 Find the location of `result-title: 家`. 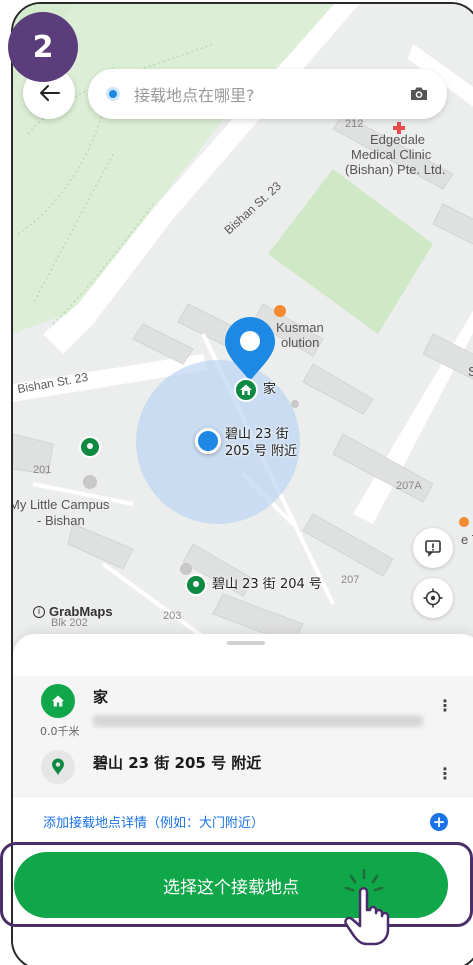

result-title: 家 is located at coordinates (101, 697).